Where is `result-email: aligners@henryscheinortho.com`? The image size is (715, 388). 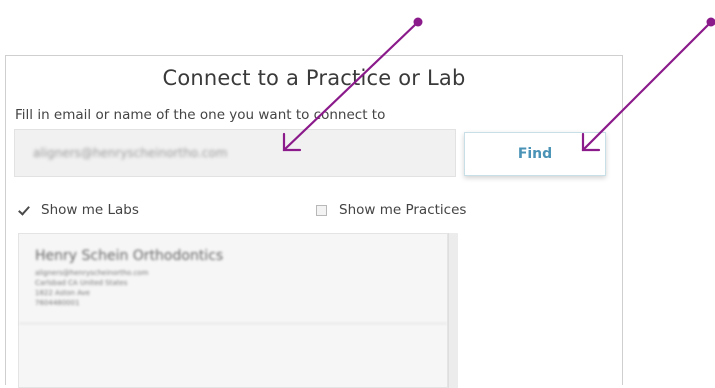
result-email: aligners@henryscheinortho.com is located at coordinates (233, 273).